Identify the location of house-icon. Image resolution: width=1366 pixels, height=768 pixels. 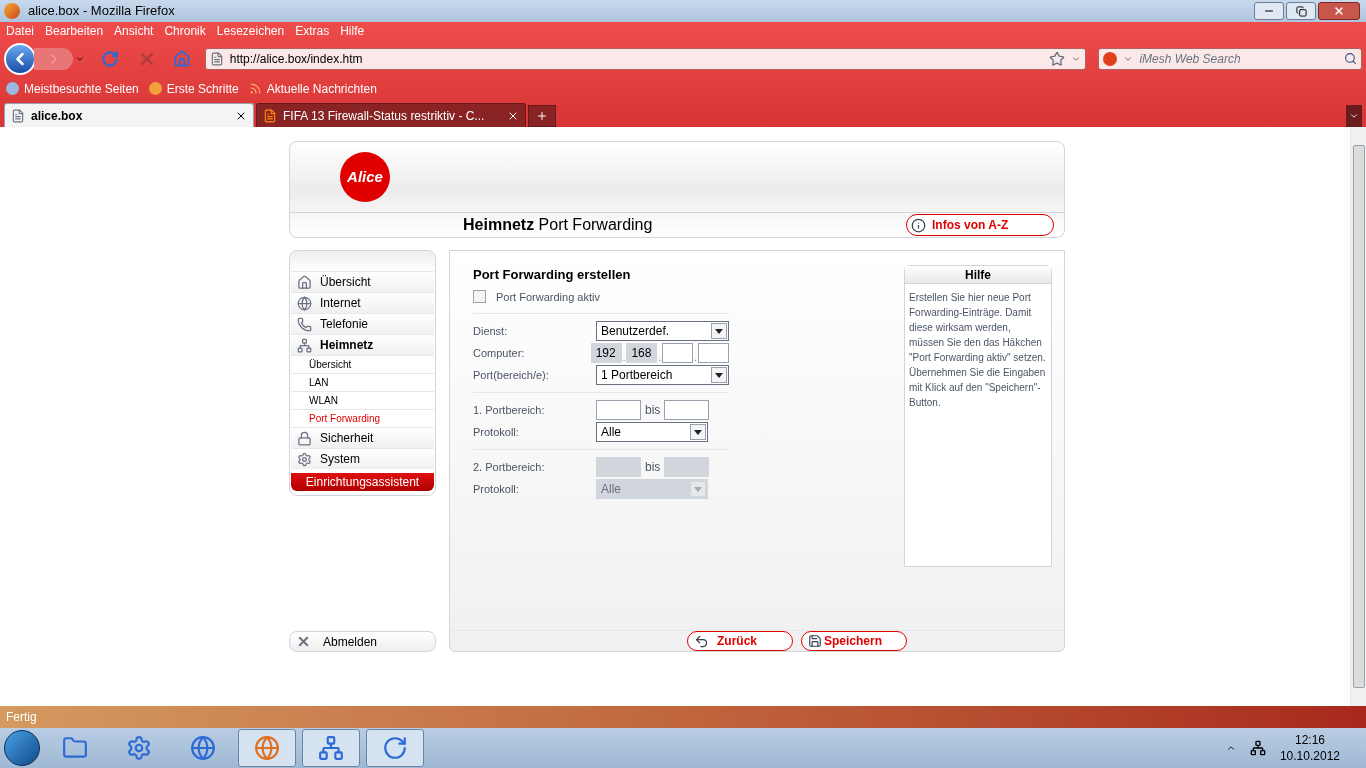
(304, 282).